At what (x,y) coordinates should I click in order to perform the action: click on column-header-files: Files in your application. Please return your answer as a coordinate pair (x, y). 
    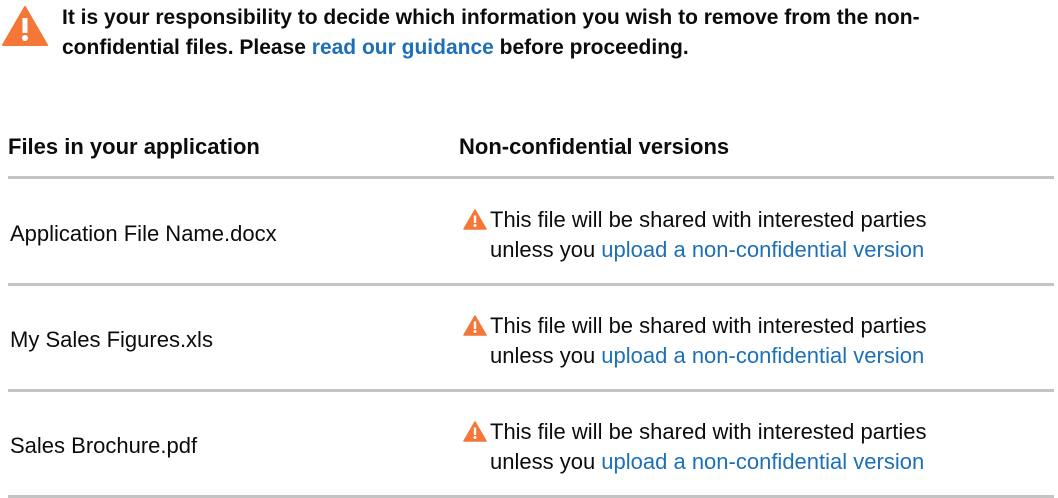
    Looking at the image, I should click on (134, 146).